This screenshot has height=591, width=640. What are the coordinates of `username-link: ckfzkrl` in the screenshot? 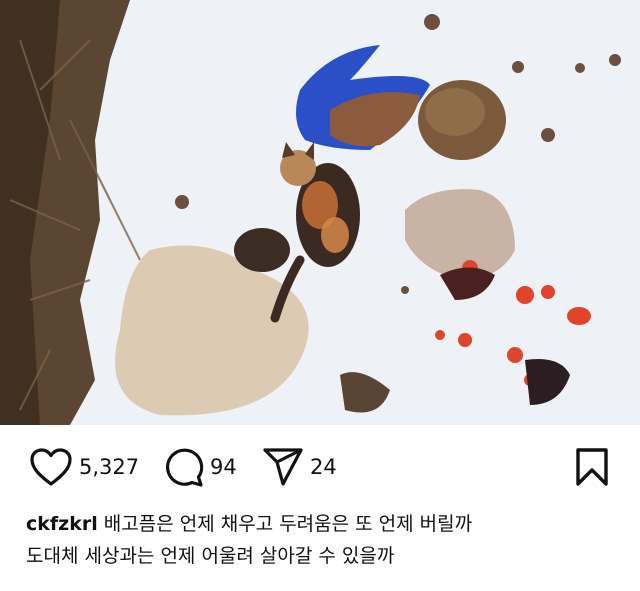 It's located at (62, 524).